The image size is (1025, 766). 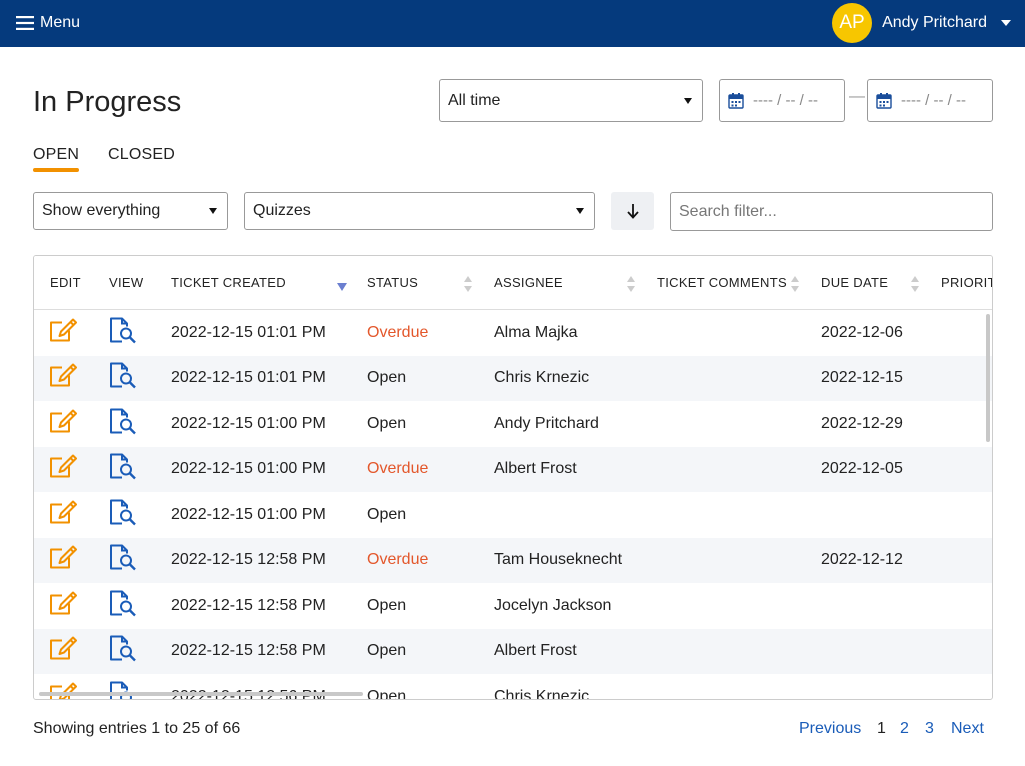 What do you see at coordinates (141, 155) in the screenshot?
I see `tab-closed: CLOSED` at bounding box center [141, 155].